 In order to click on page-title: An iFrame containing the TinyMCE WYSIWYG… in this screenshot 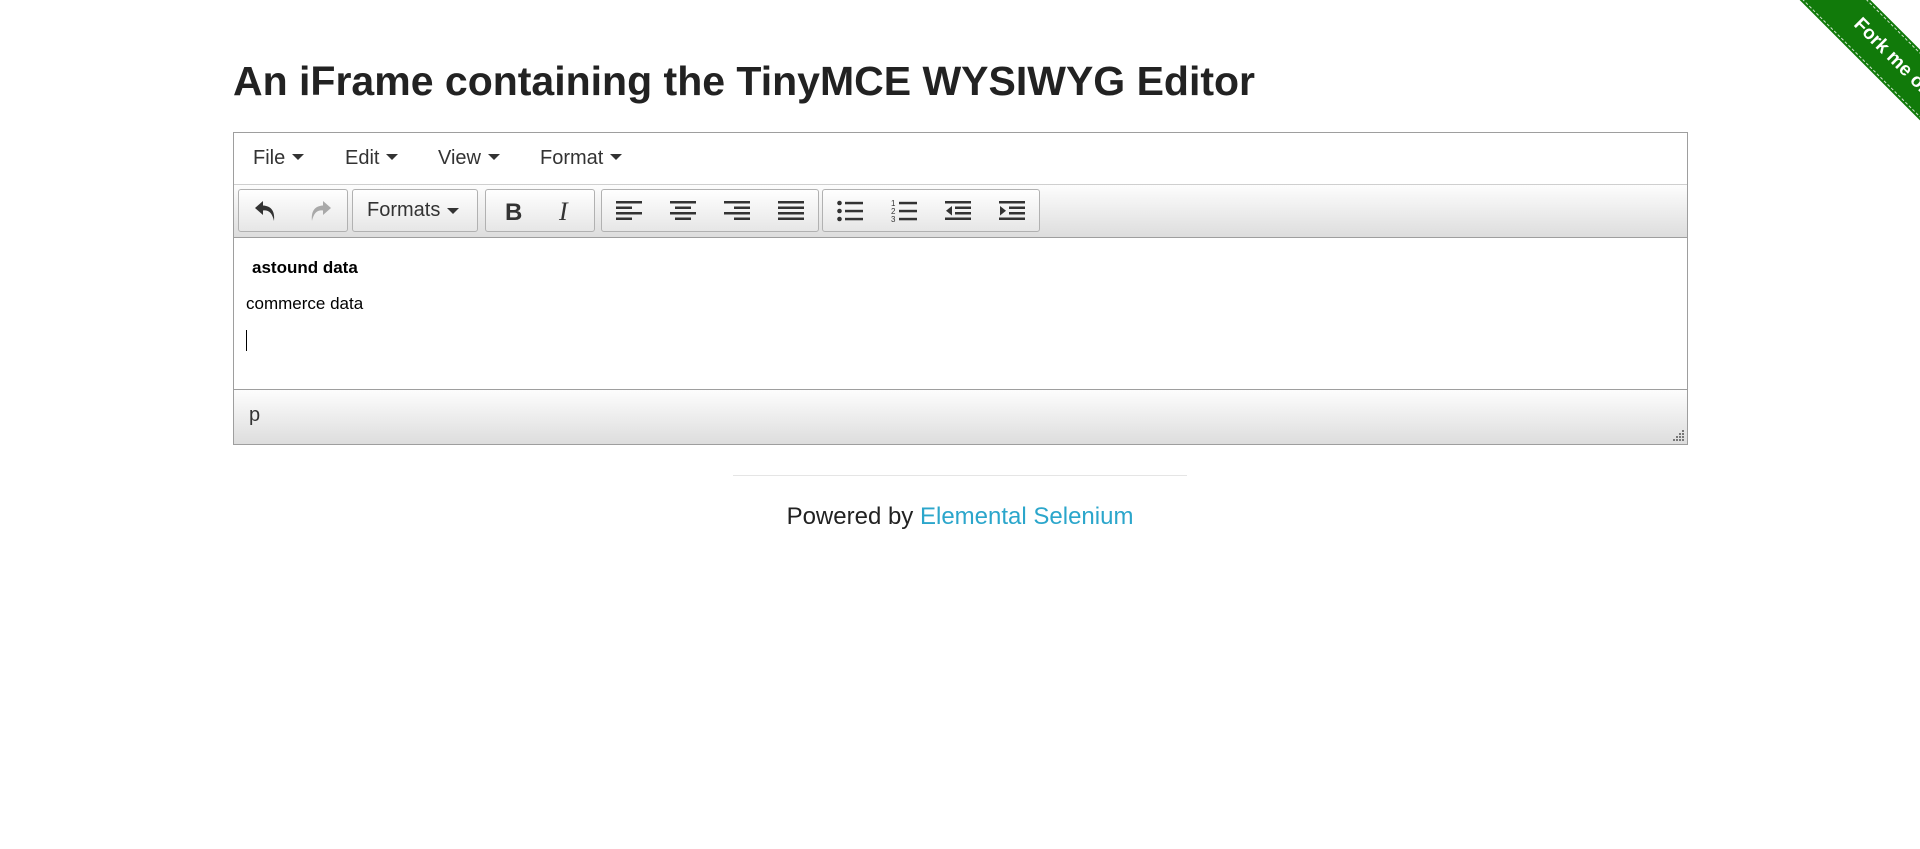, I will do `click(744, 81)`.